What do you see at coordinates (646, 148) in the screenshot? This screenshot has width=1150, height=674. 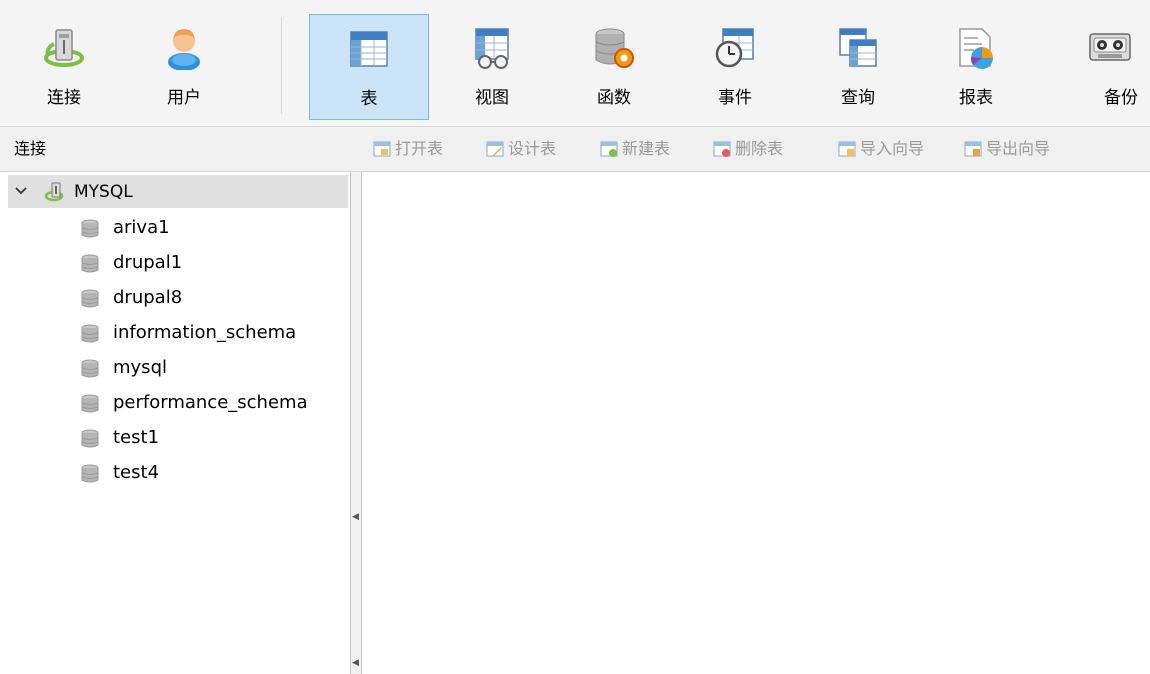 I see `new-table-label: 新建表` at bounding box center [646, 148].